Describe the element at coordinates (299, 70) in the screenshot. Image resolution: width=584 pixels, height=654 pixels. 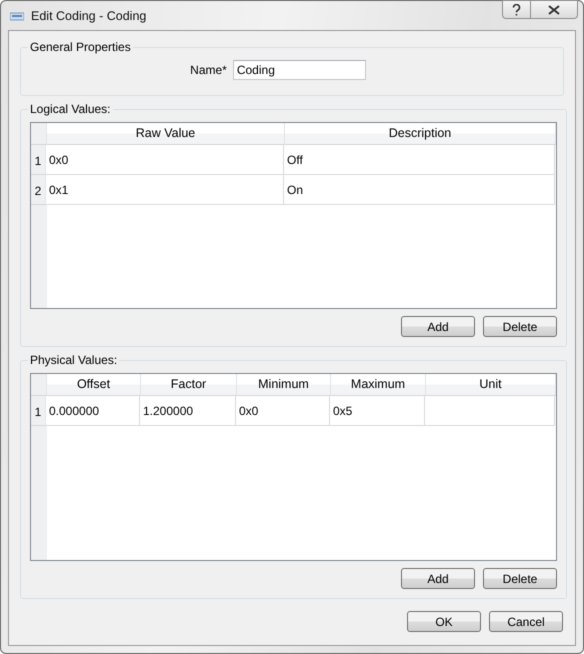
I see `name-field: Coding` at that location.